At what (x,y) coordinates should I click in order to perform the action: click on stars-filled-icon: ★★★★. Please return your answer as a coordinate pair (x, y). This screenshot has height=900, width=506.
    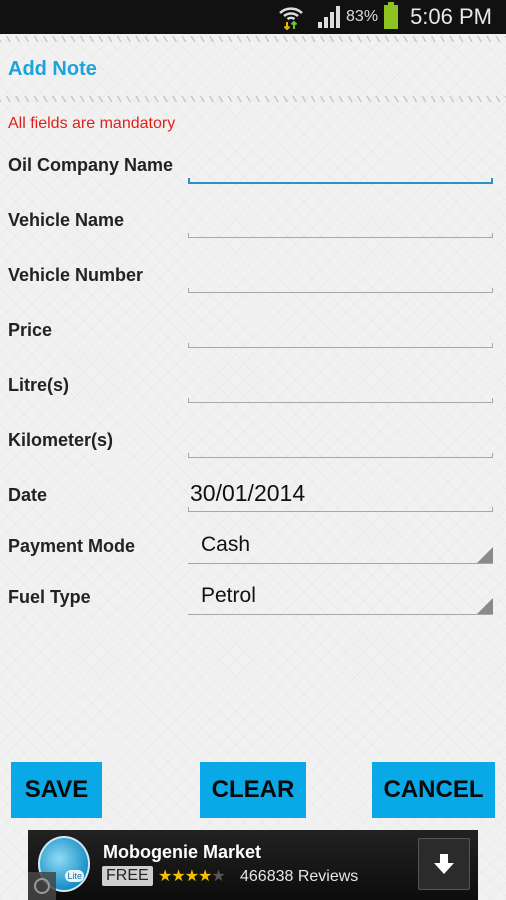
    Looking at the image, I should click on (185, 876).